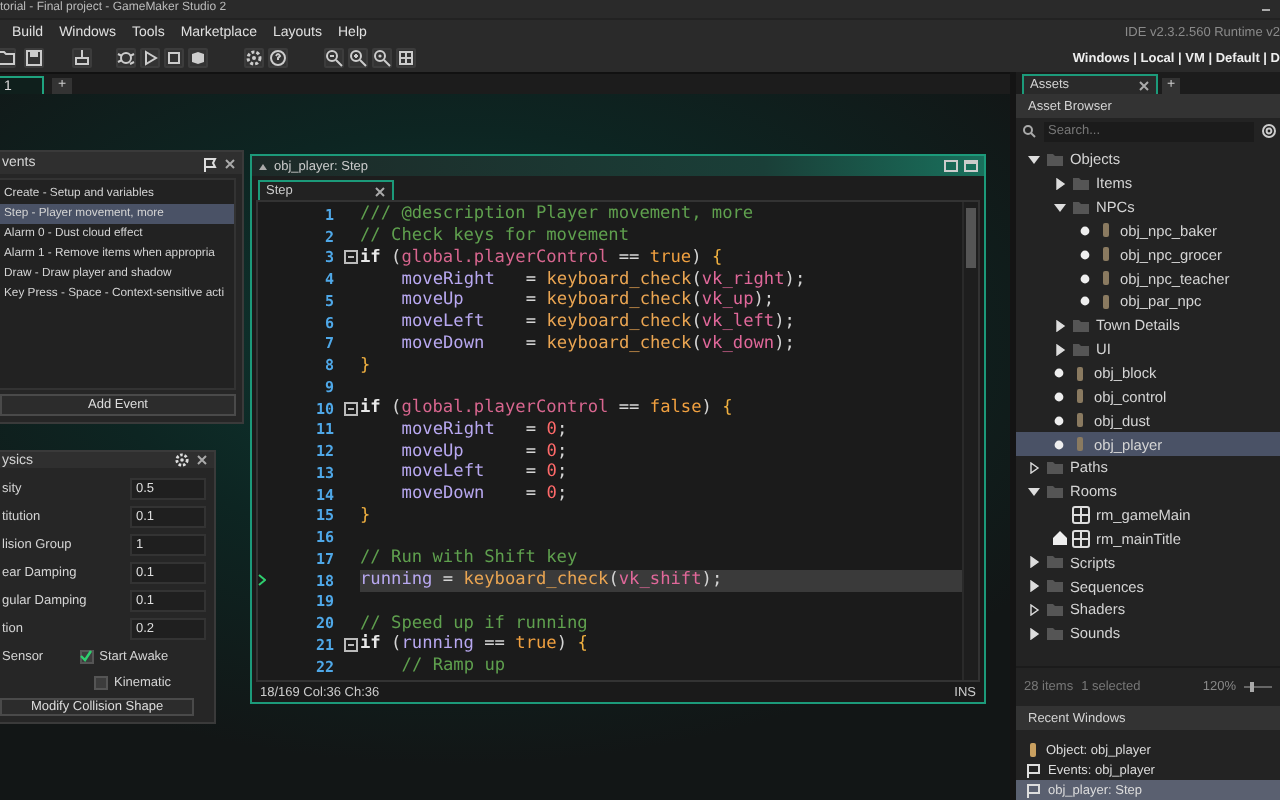 This screenshot has height=800, width=1280. Describe the element at coordinates (547, 408) in the screenshot. I see `code-line: if (global.playerControl == false) {` at that location.